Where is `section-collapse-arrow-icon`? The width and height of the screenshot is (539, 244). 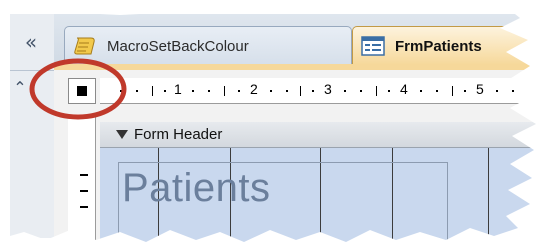 section-collapse-arrow-icon is located at coordinates (122, 134).